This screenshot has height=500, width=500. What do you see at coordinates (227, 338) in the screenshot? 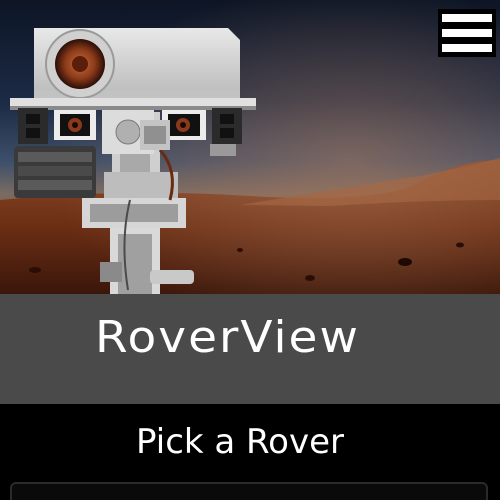
I see `brand-title: RoverView` at bounding box center [227, 338].